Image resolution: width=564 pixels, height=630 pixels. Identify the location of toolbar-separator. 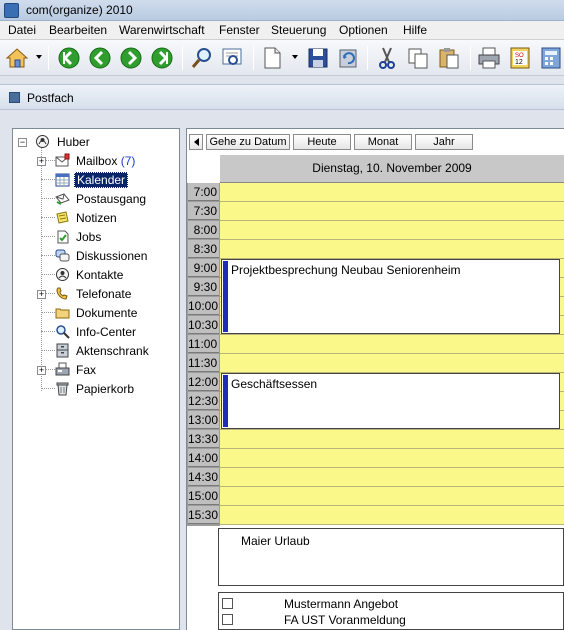
(182, 58).